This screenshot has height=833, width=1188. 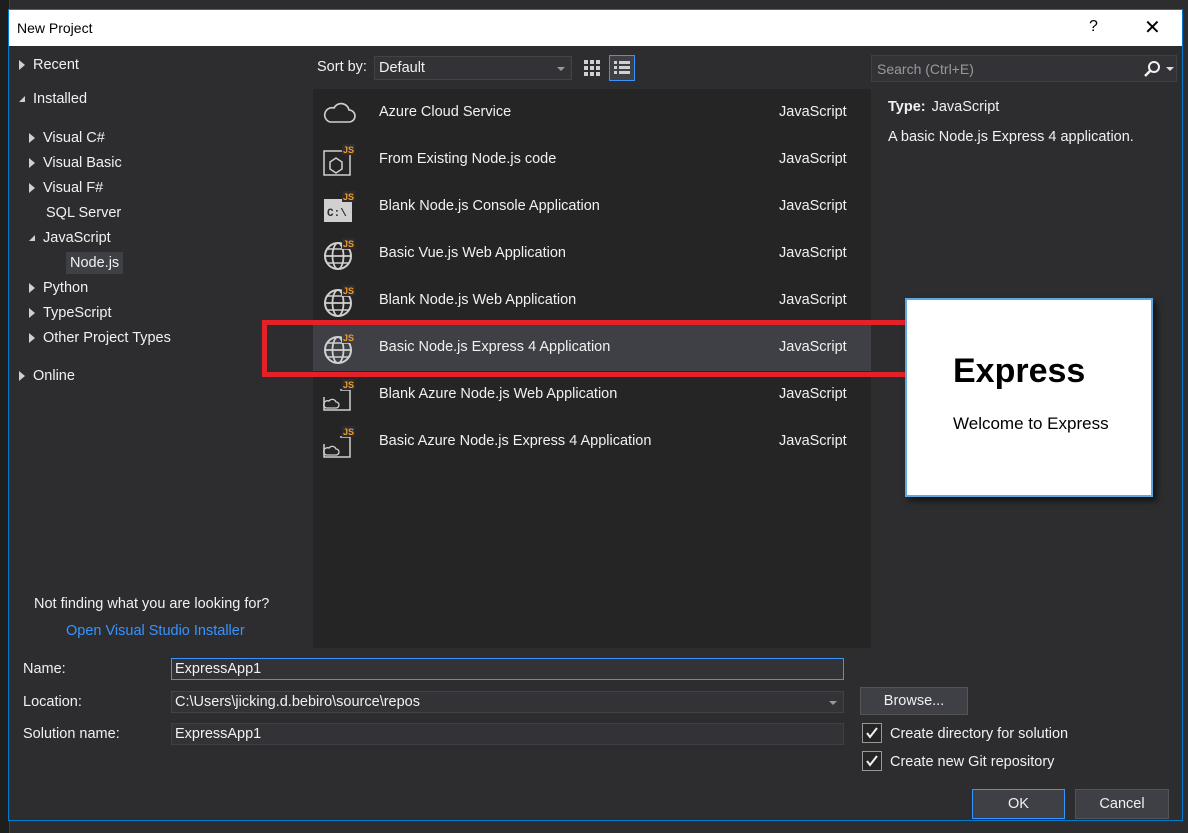 What do you see at coordinates (972, 762) in the screenshot?
I see `create-git-label: Create new Git repository` at bounding box center [972, 762].